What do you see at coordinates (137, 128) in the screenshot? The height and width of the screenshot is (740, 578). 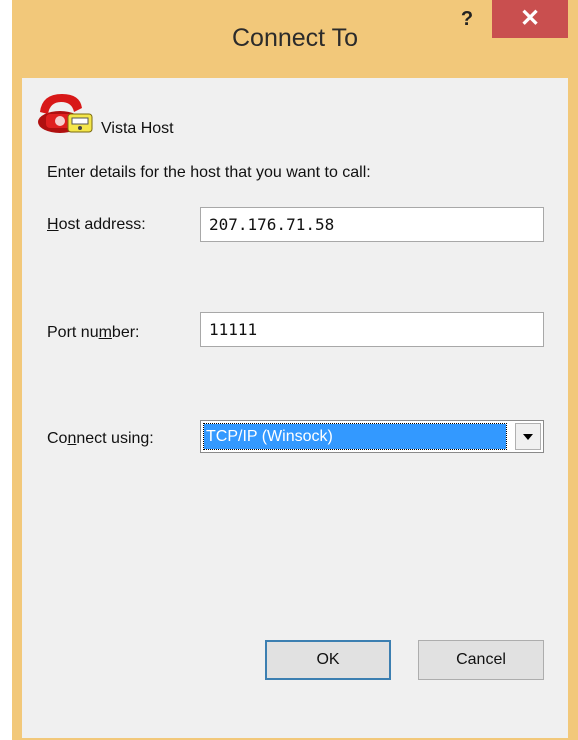 I see `host-name: Vista Host` at bounding box center [137, 128].